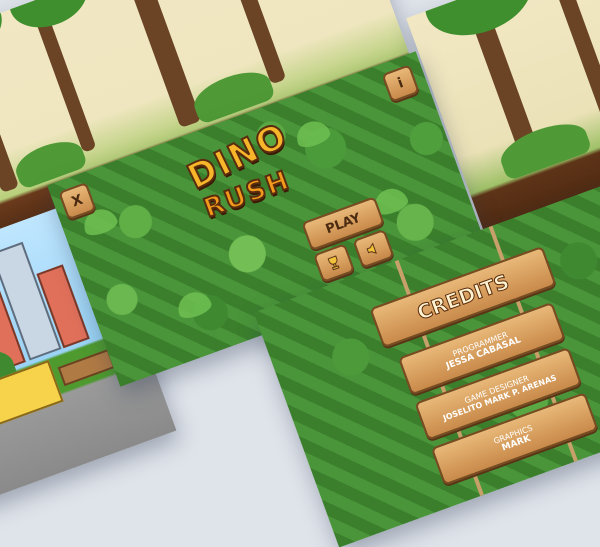 The image size is (600, 547). I want to click on speaker-icon, so click(371, 248).